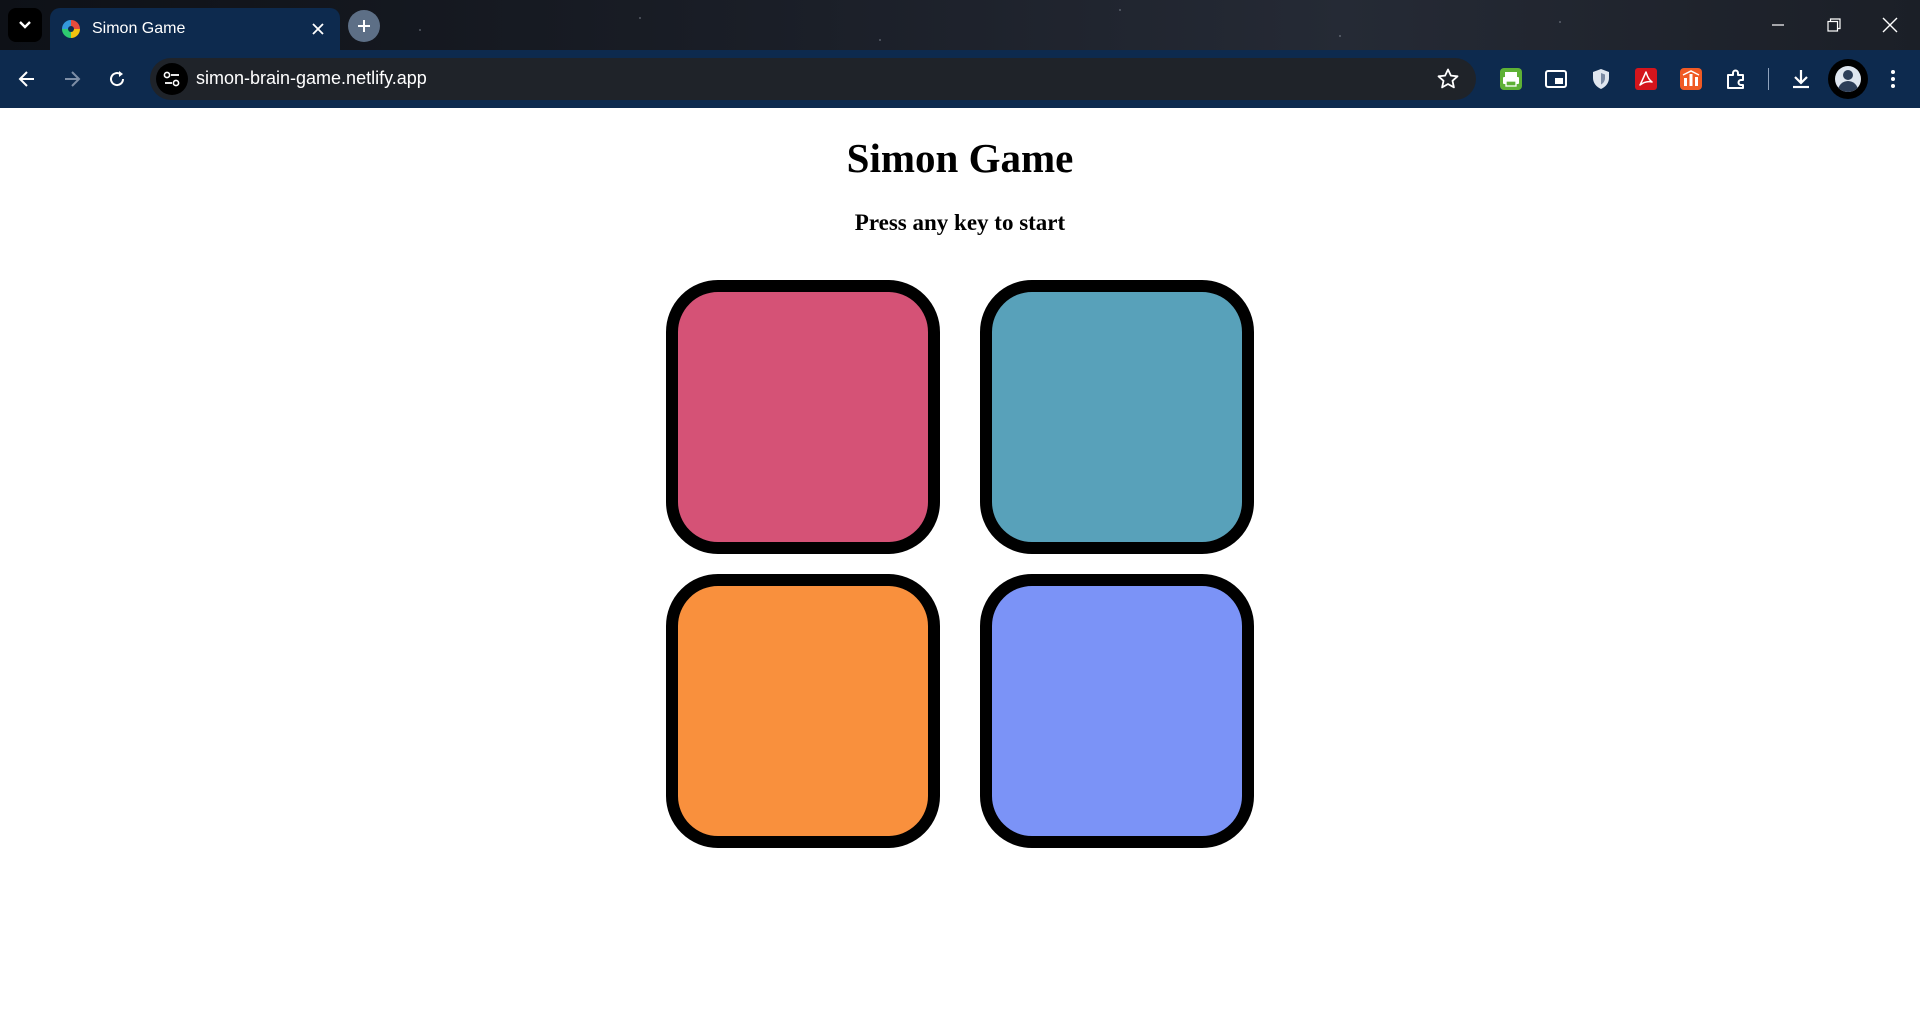 The width and height of the screenshot is (1920, 1020). I want to click on new-tab-button, so click(364, 26).